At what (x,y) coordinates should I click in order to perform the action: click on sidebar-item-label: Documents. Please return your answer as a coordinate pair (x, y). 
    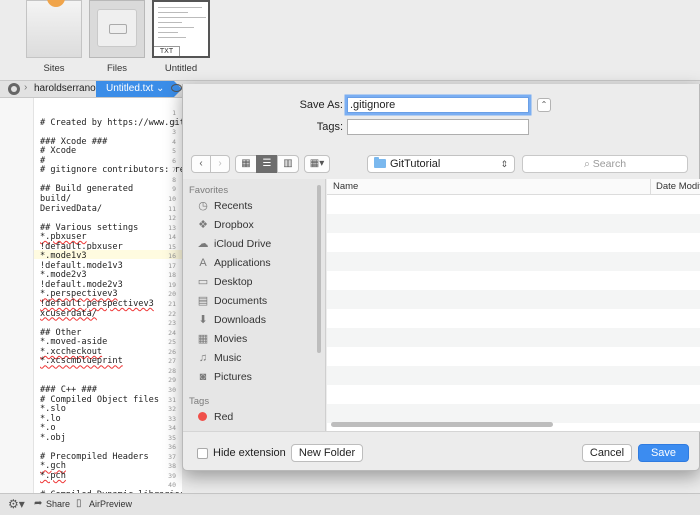
    Looking at the image, I should click on (241, 301).